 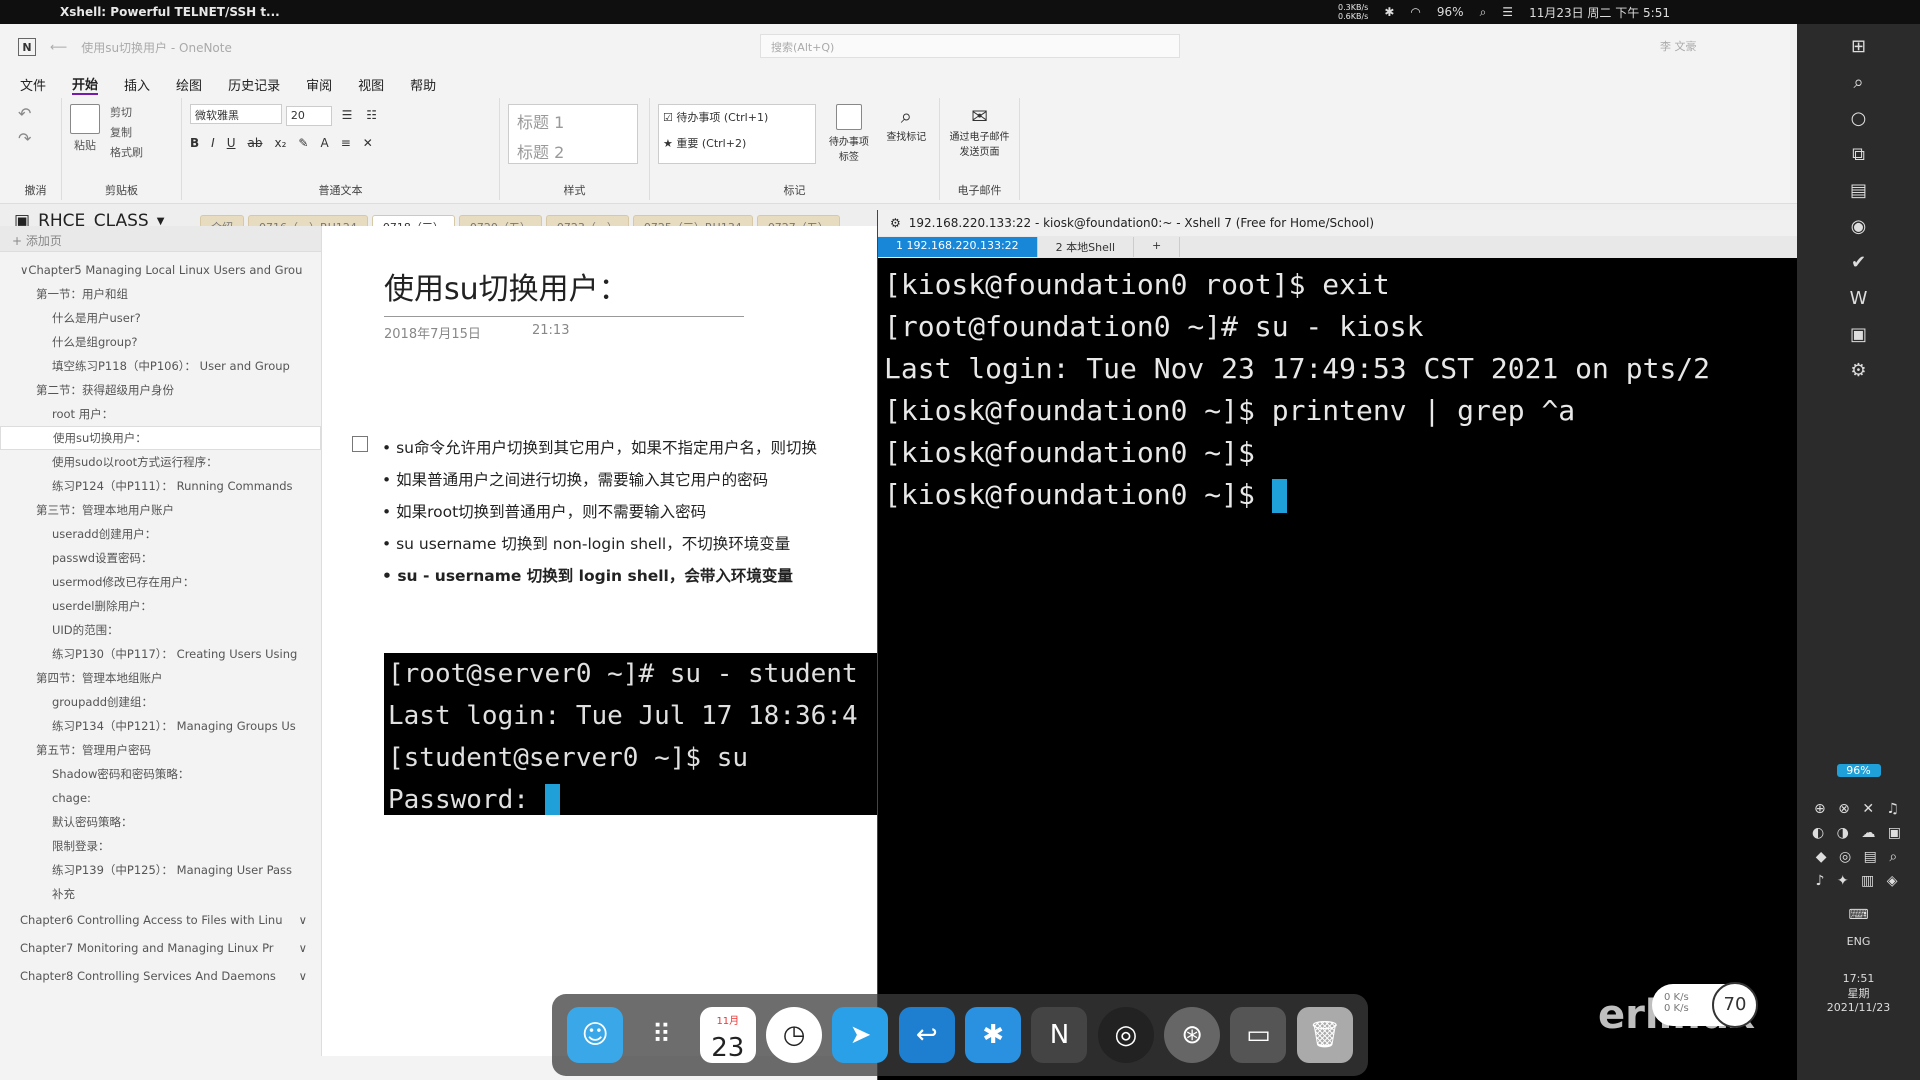 What do you see at coordinates (160, 294) in the screenshot?
I see `section-item: 第一节：用户和组` at bounding box center [160, 294].